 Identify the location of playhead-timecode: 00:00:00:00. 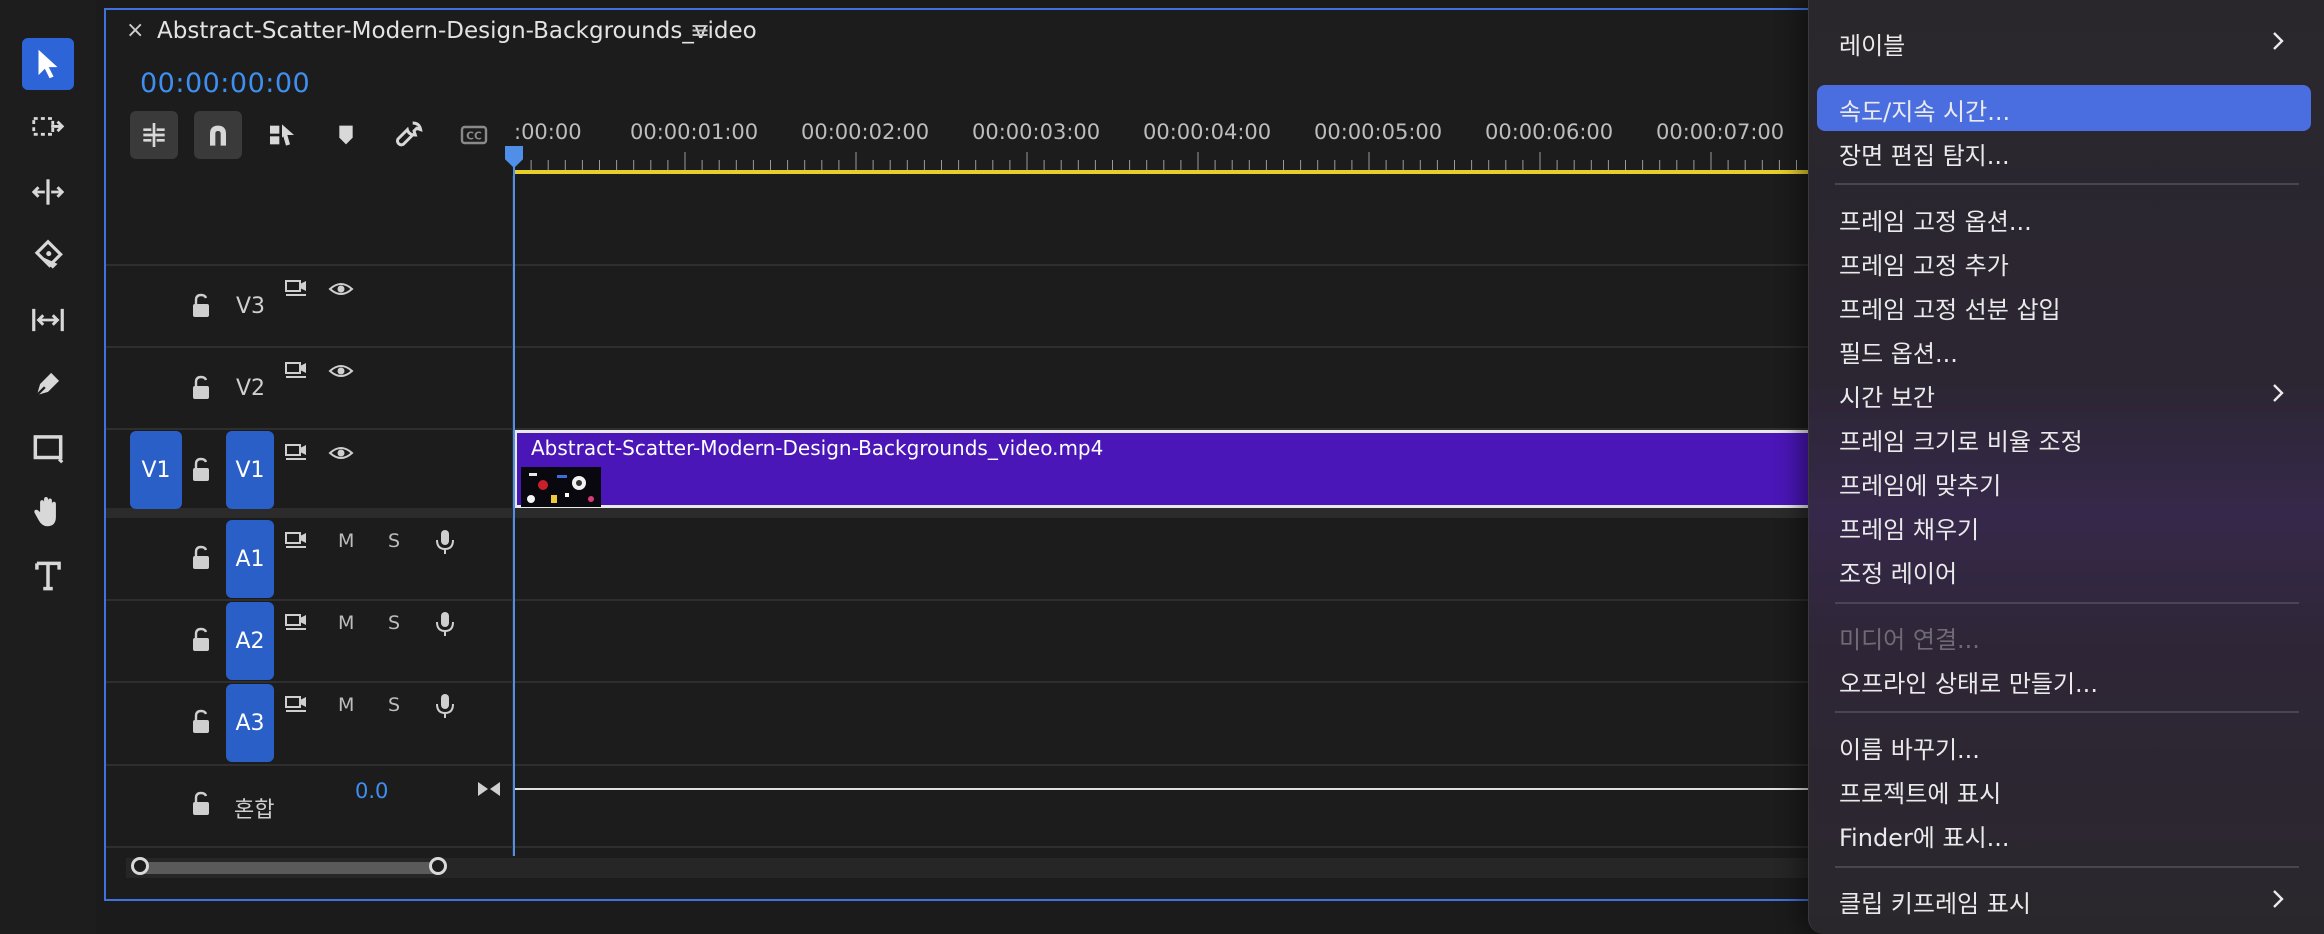
(225, 83).